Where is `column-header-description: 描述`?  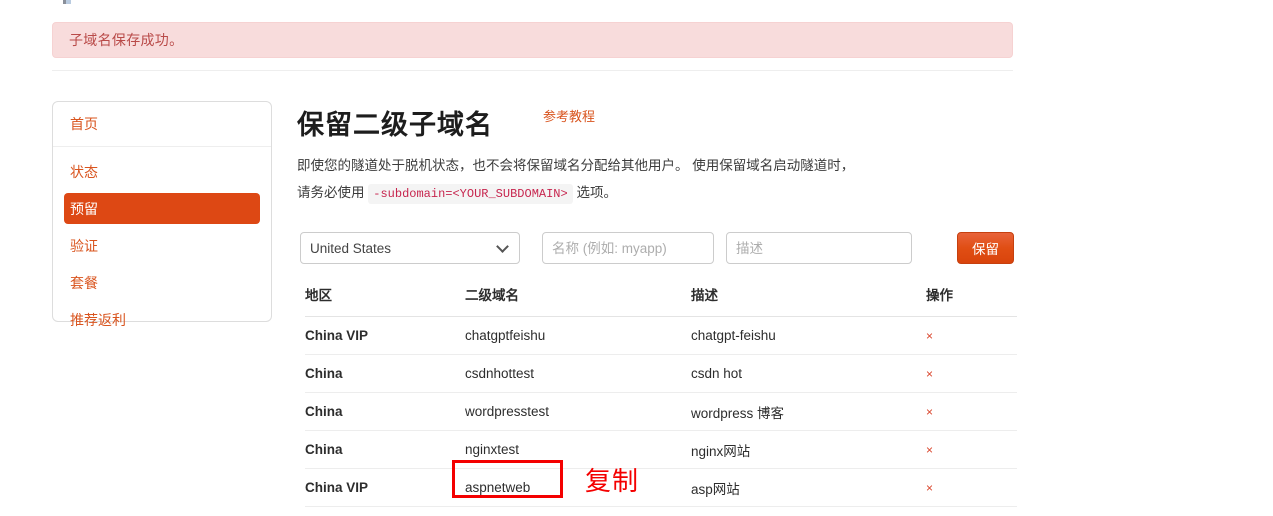
column-header-description: 描述 is located at coordinates (808, 300).